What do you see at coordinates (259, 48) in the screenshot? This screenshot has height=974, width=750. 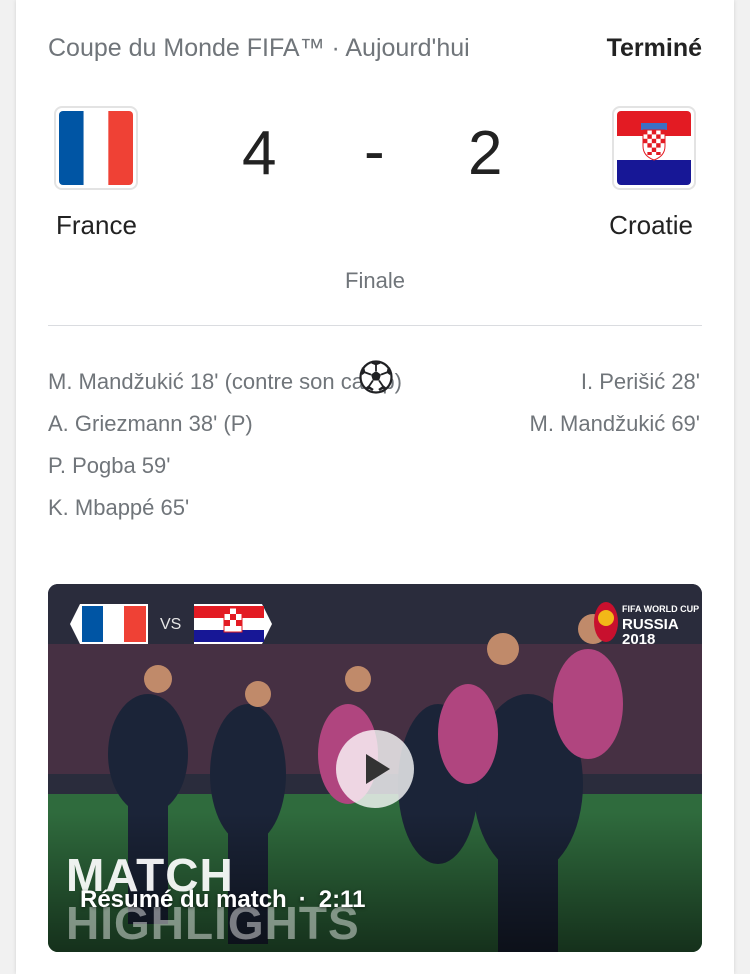 I see `competition-label: Coupe du Monde FIFA™ · Aujourd'hui` at bounding box center [259, 48].